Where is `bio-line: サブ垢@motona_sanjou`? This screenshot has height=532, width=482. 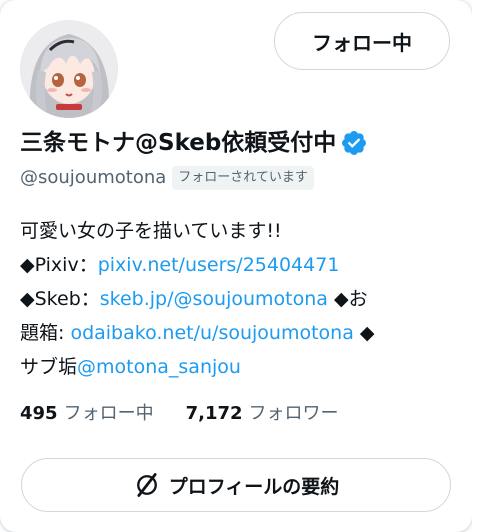 bio-line: サブ垢@motona_sanjou is located at coordinates (240, 367).